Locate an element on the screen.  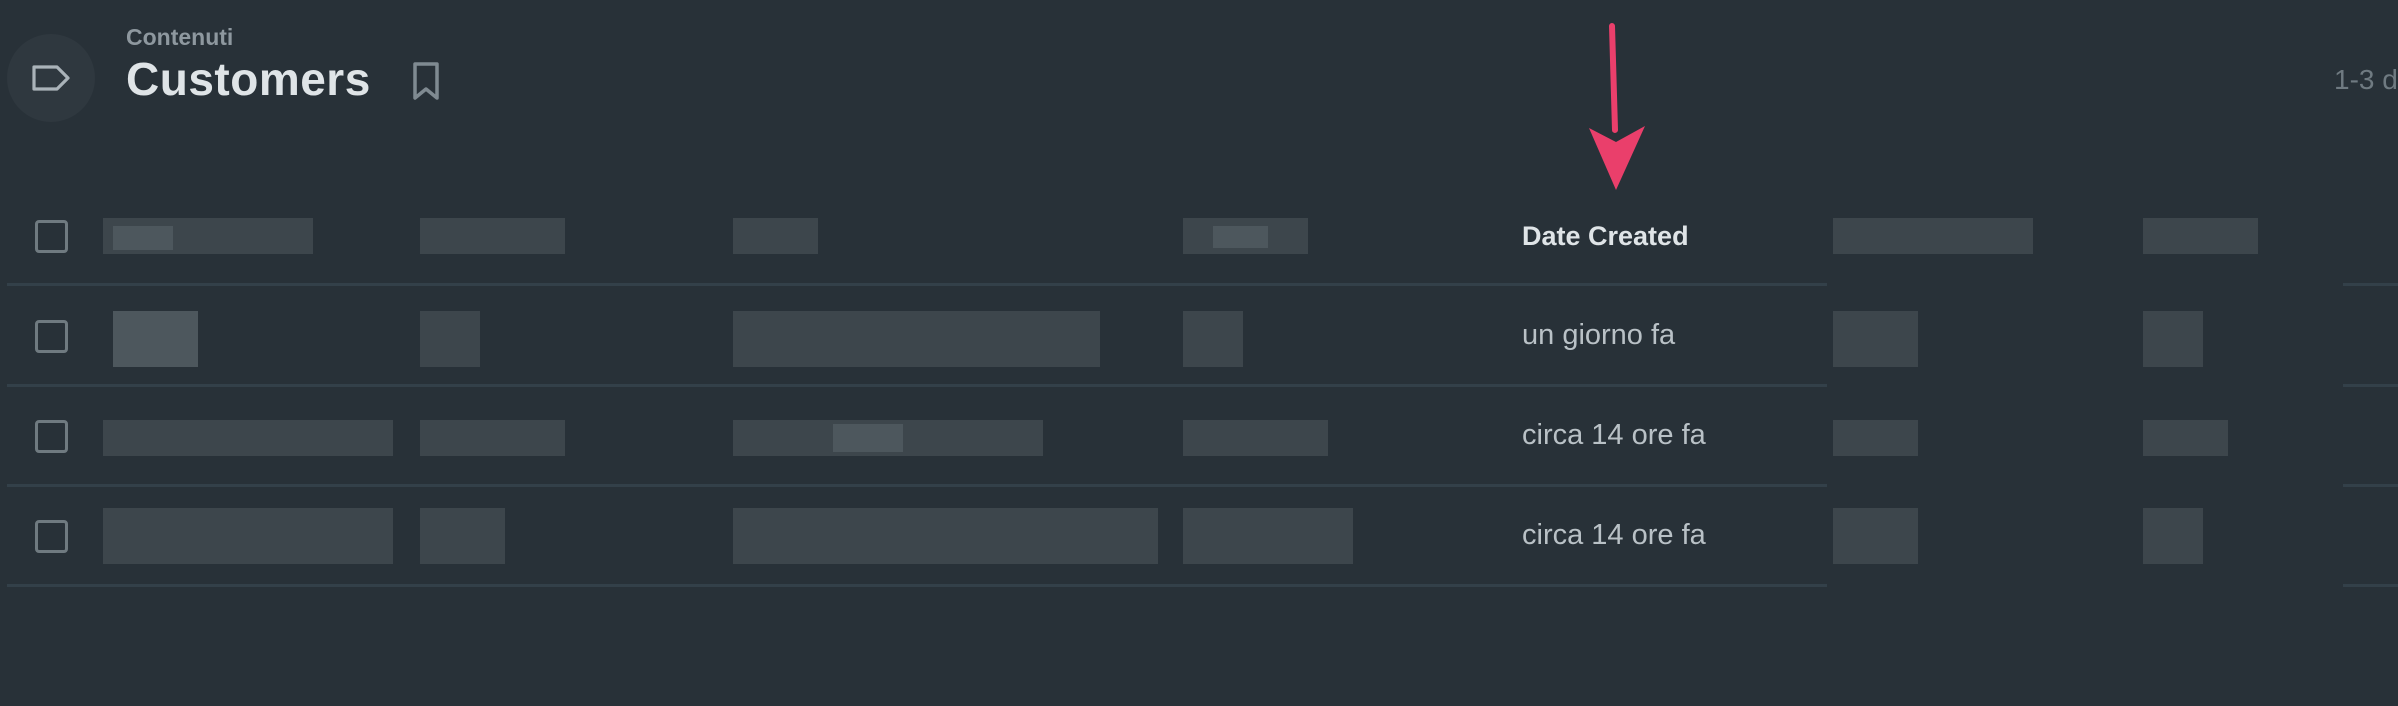
collection-icon-button is located at coordinates (51, 78).